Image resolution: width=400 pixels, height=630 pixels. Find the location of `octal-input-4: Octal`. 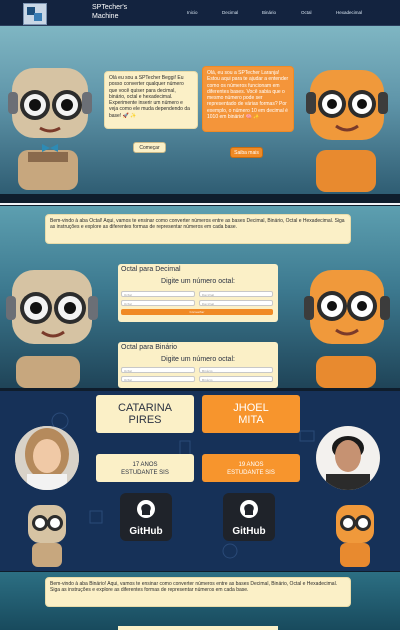

octal-input-4: Octal is located at coordinates (158, 379).